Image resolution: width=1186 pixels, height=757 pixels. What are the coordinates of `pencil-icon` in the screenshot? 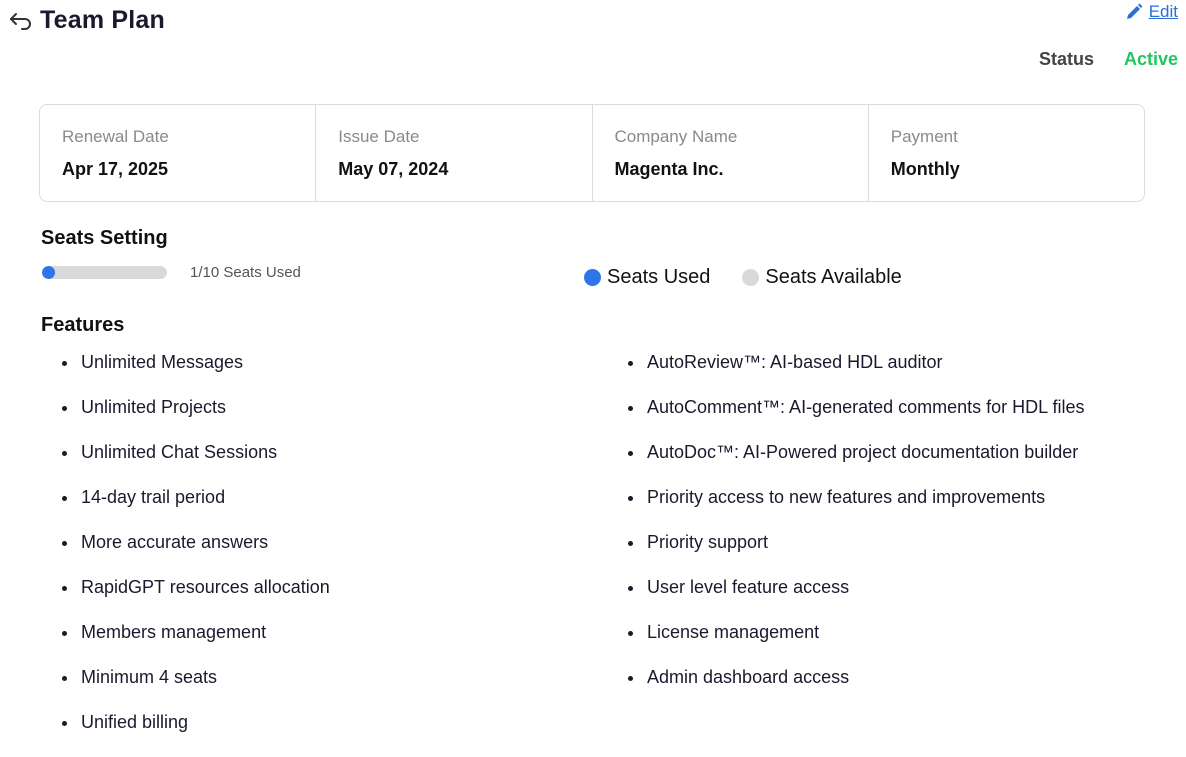 It's located at (1134, 11).